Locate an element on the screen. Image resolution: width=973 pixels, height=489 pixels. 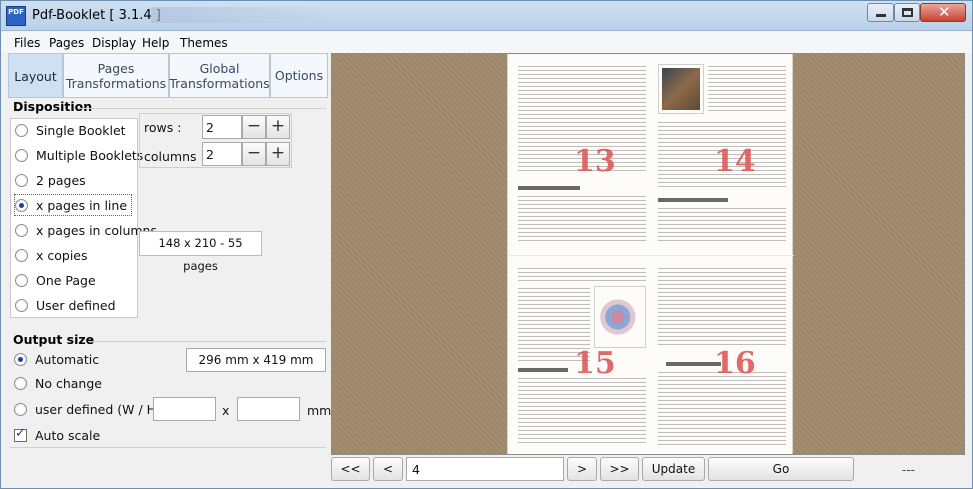
option-one-page: One Page is located at coordinates (55, 280).